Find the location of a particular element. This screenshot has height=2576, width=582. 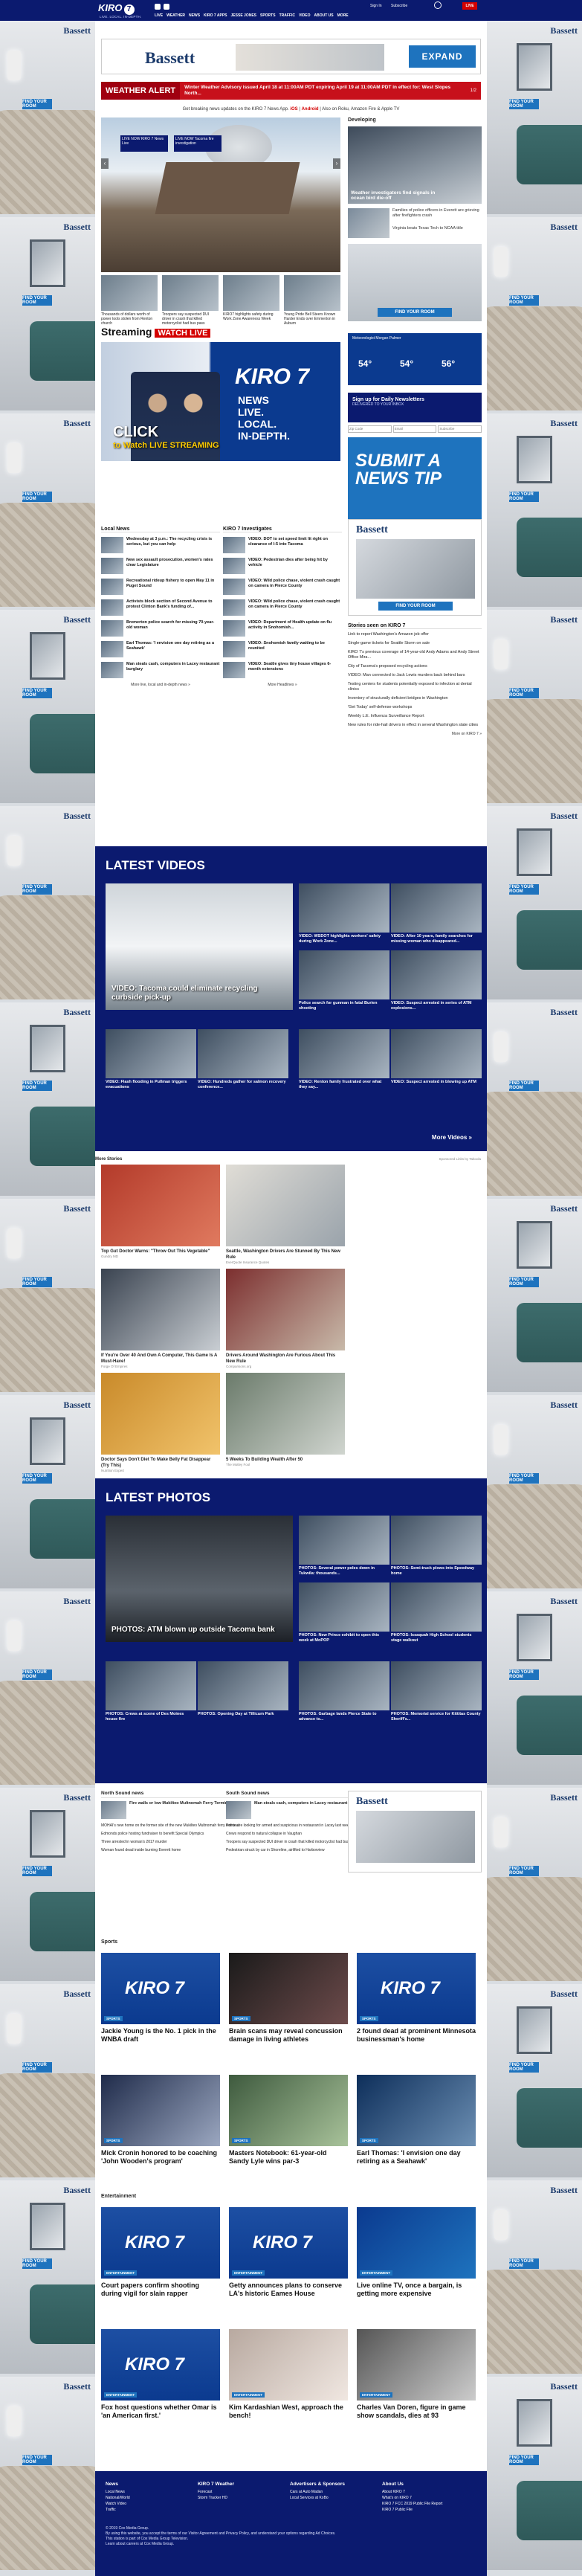

more-on-kiro7-link: More on KIRO 7 » is located at coordinates (415, 734).